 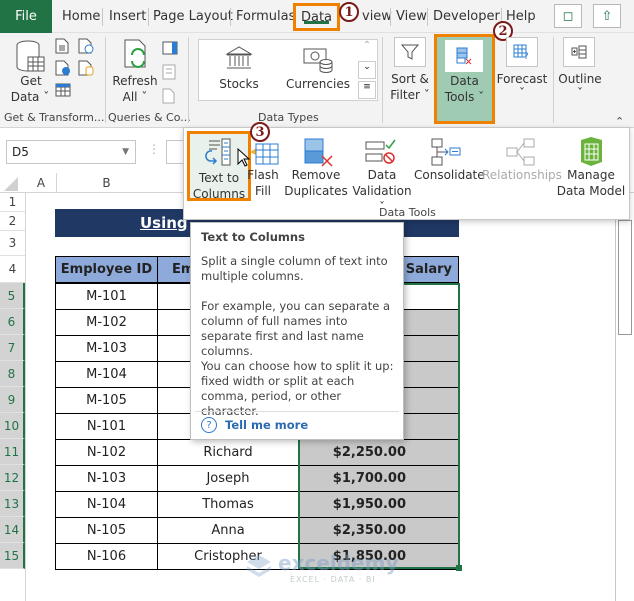 I want to click on step-badge-1: 1, so click(x=349, y=12).